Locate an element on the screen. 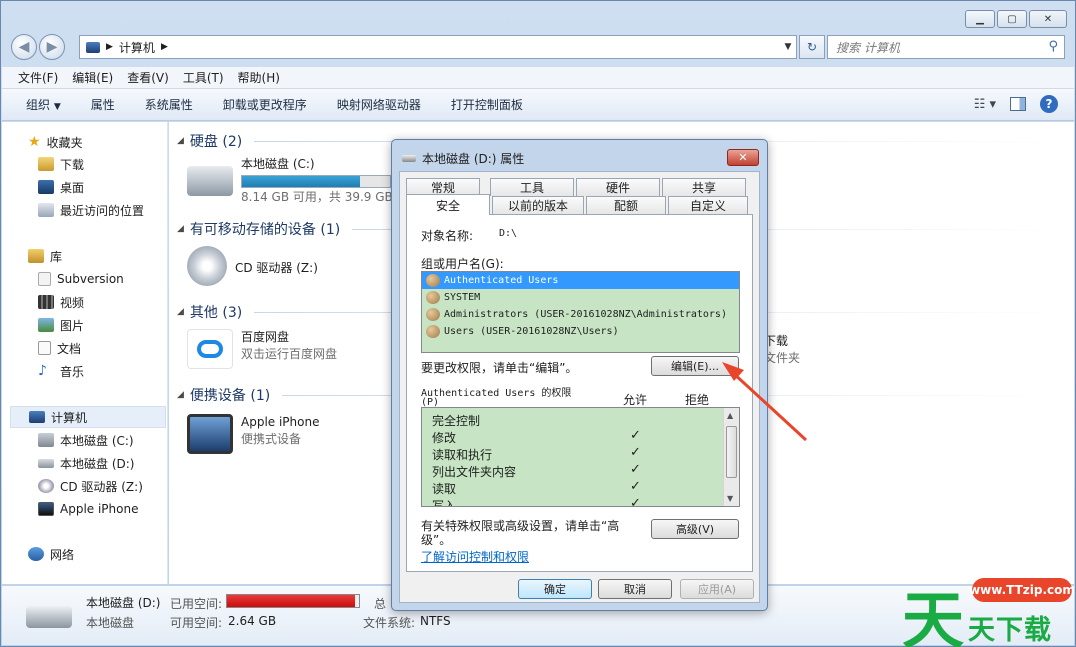 This screenshot has width=1076, height=647. status-fs-label: 文件系统: is located at coordinates (389, 623).